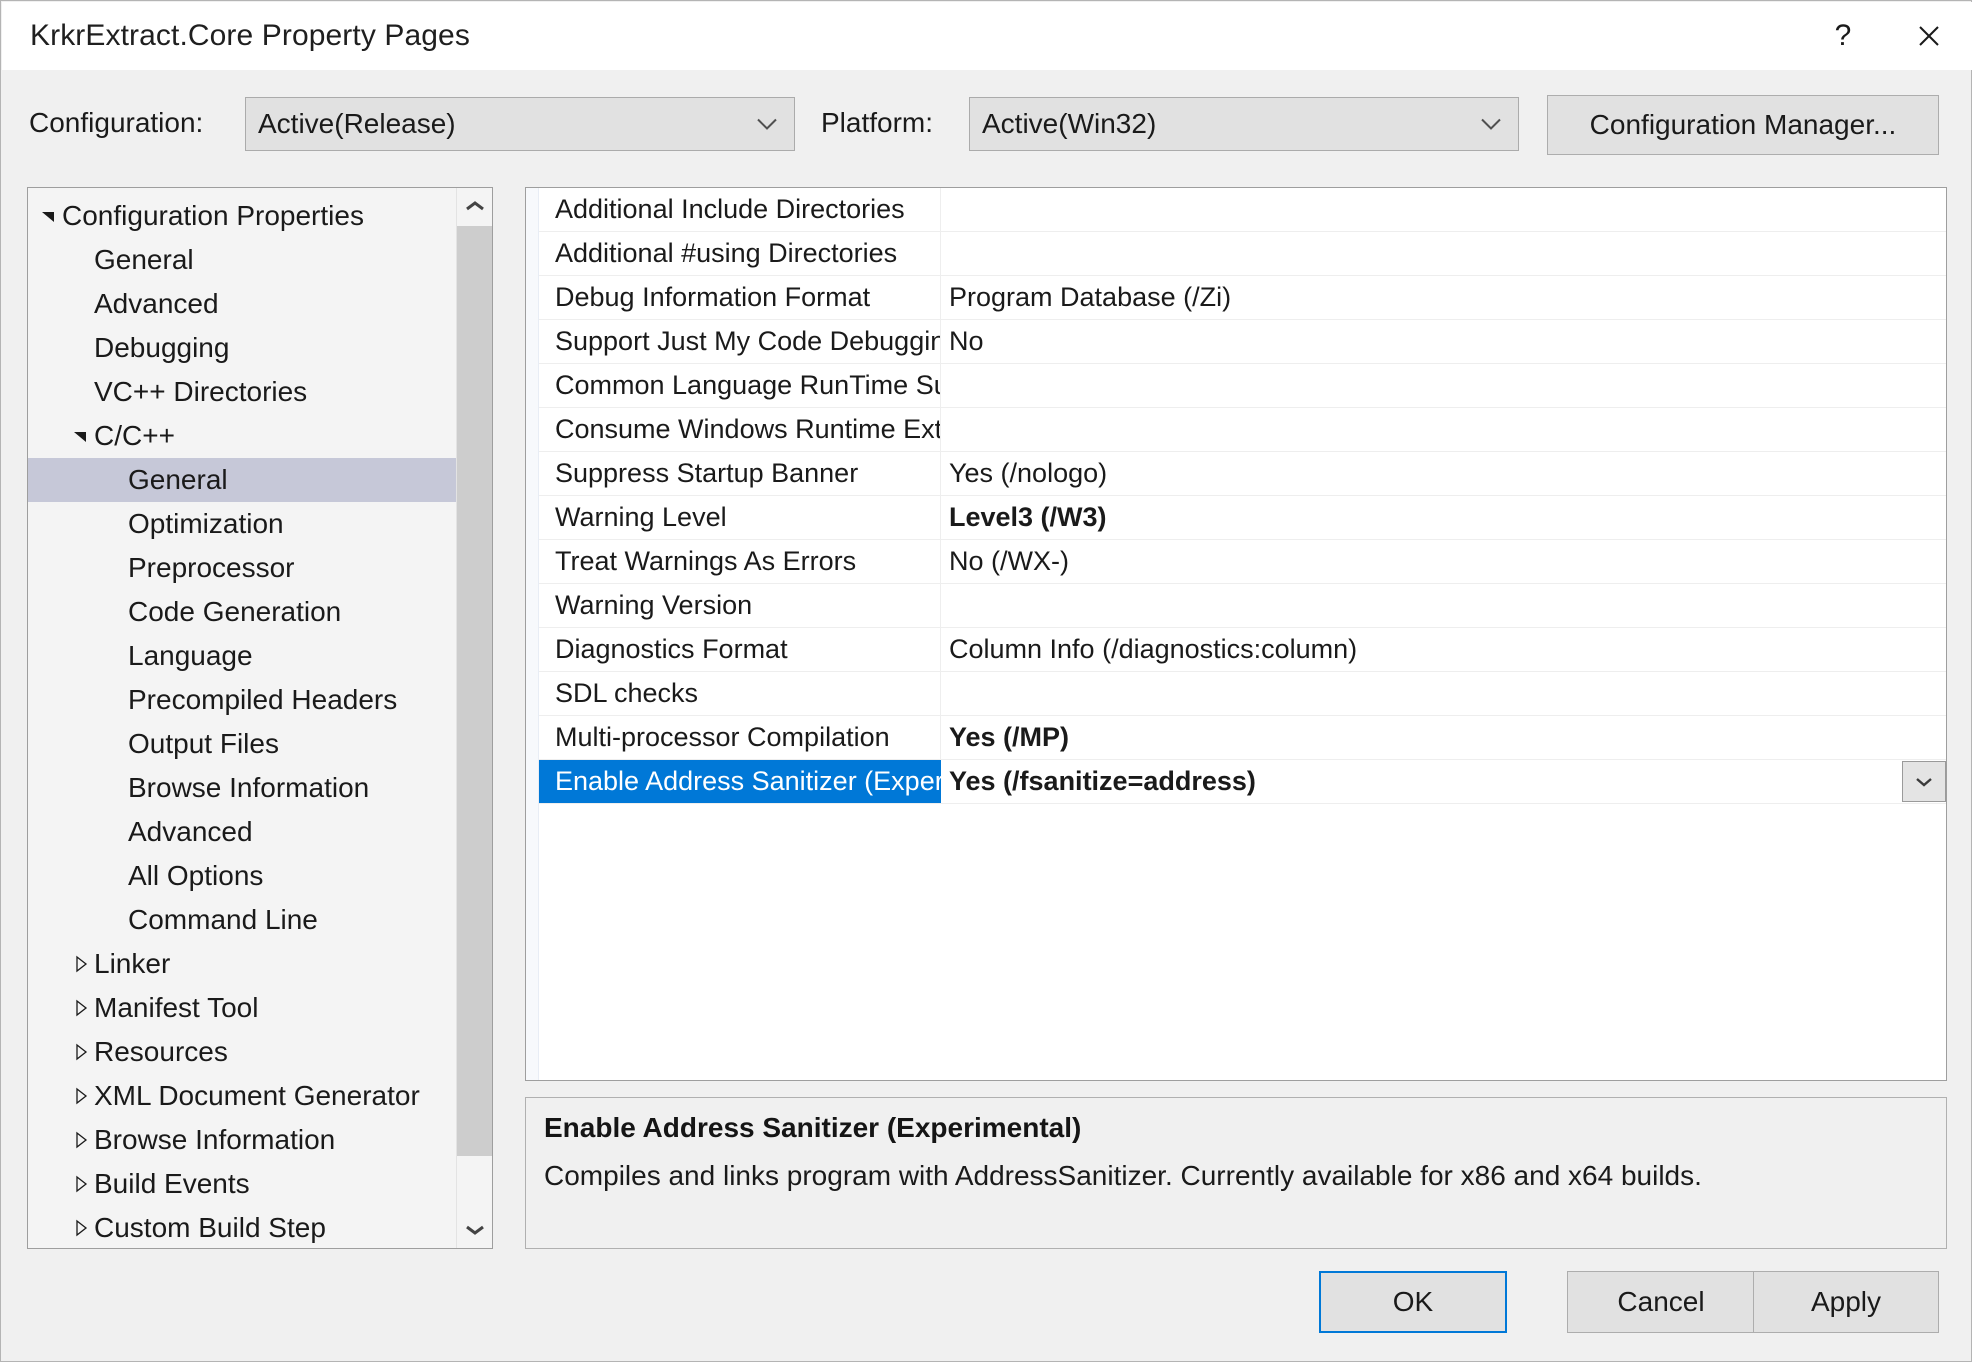  I want to click on property-row: Support Just My Code Debugging No, so click(1242, 342).